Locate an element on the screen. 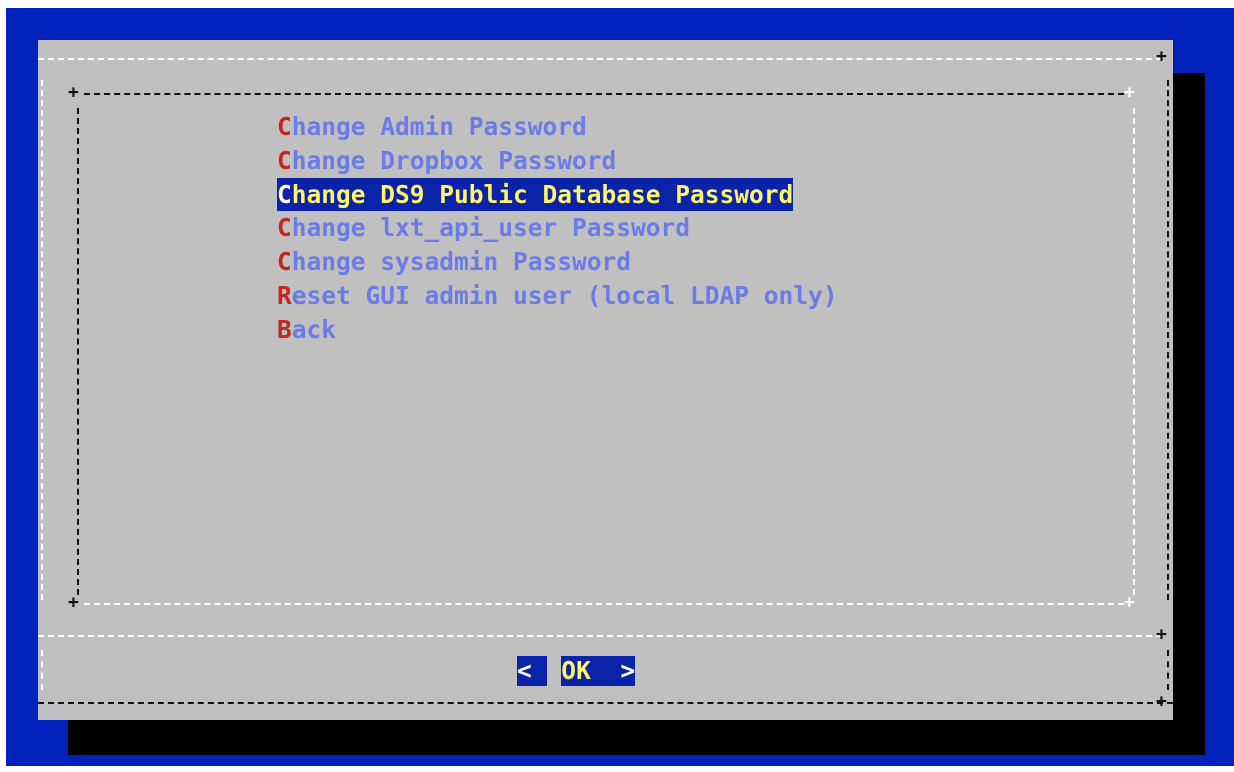  ok-button-label: K is located at coordinates (583, 670).